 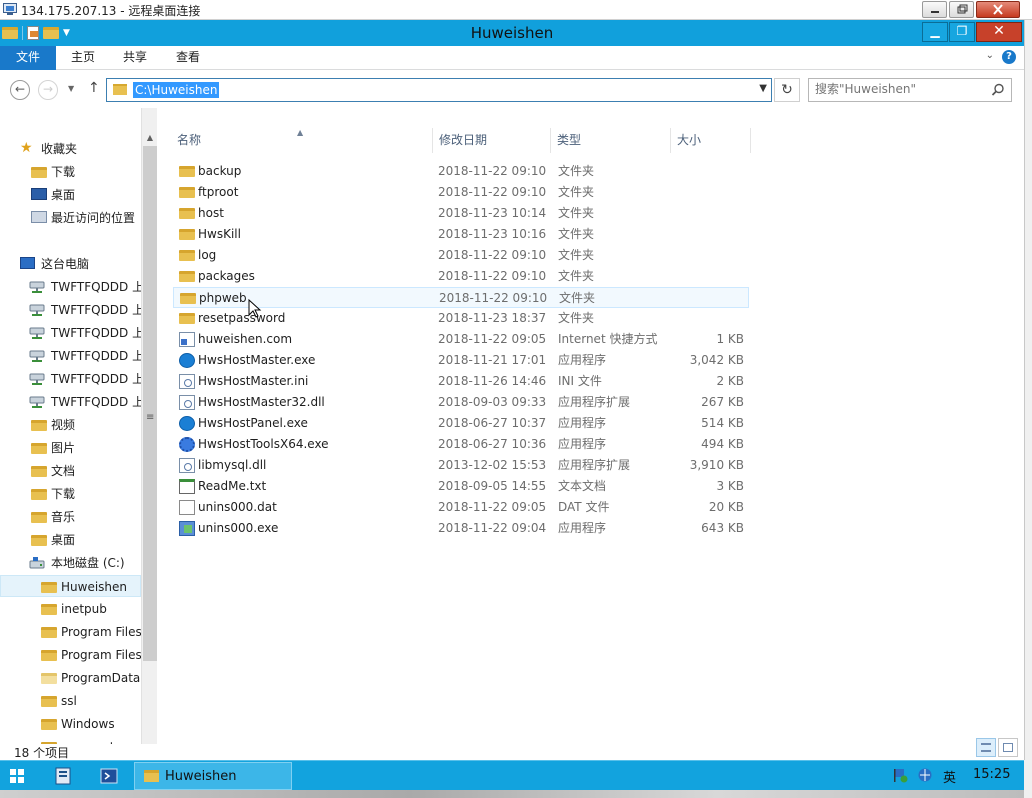 I want to click on nav-label: 桌面, so click(x=63, y=540).